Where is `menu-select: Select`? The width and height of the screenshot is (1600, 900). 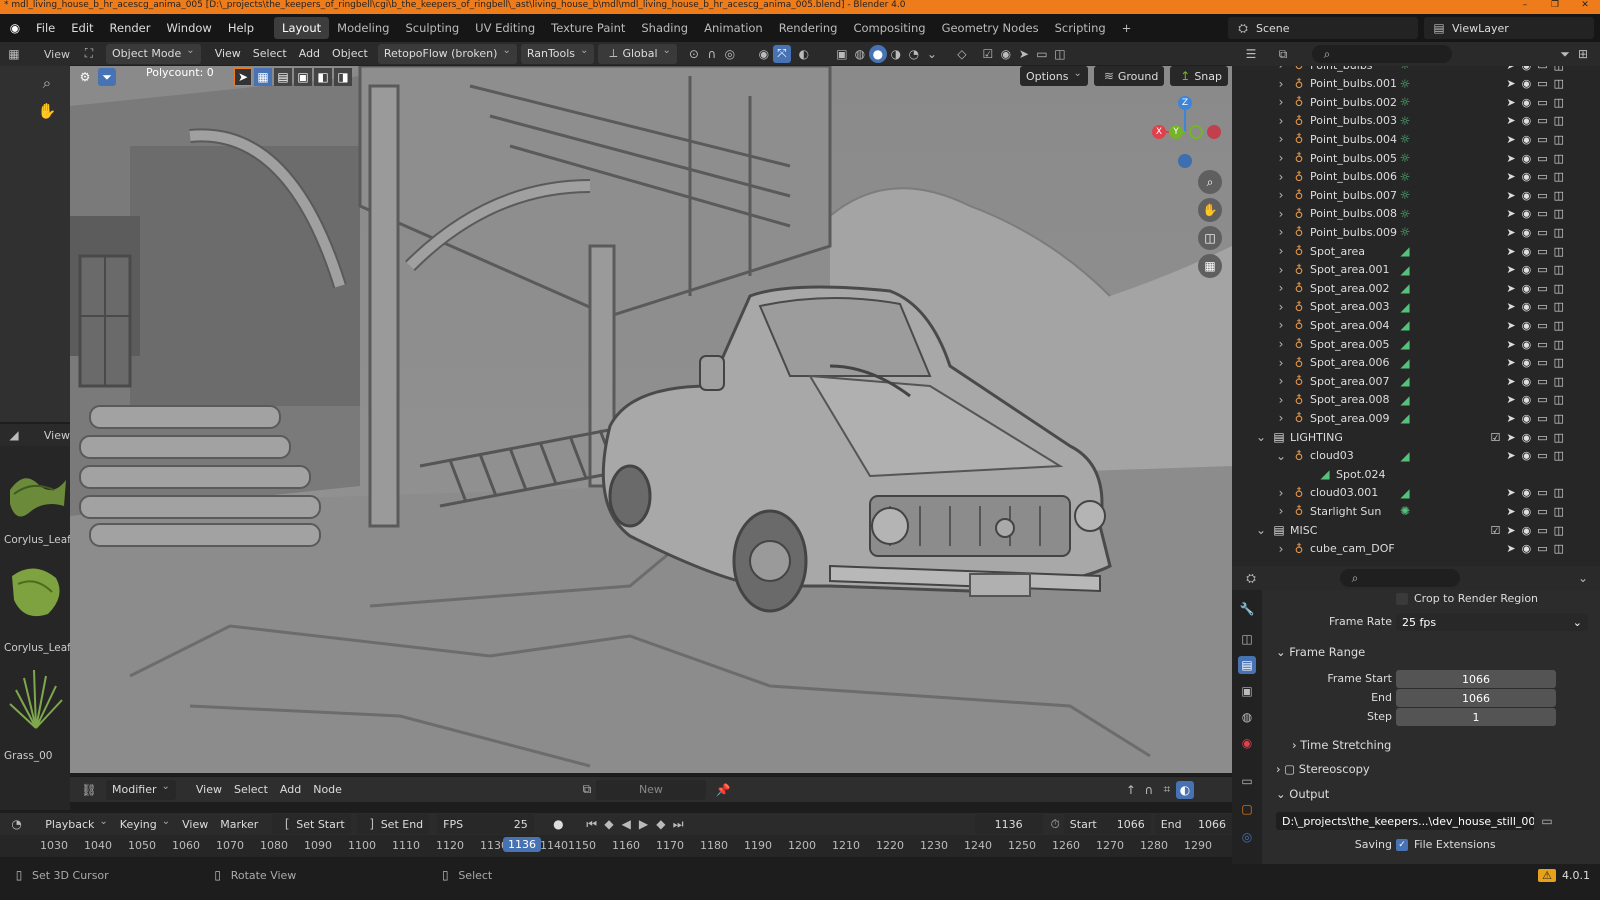 menu-select: Select is located at coordinates (270, 54).